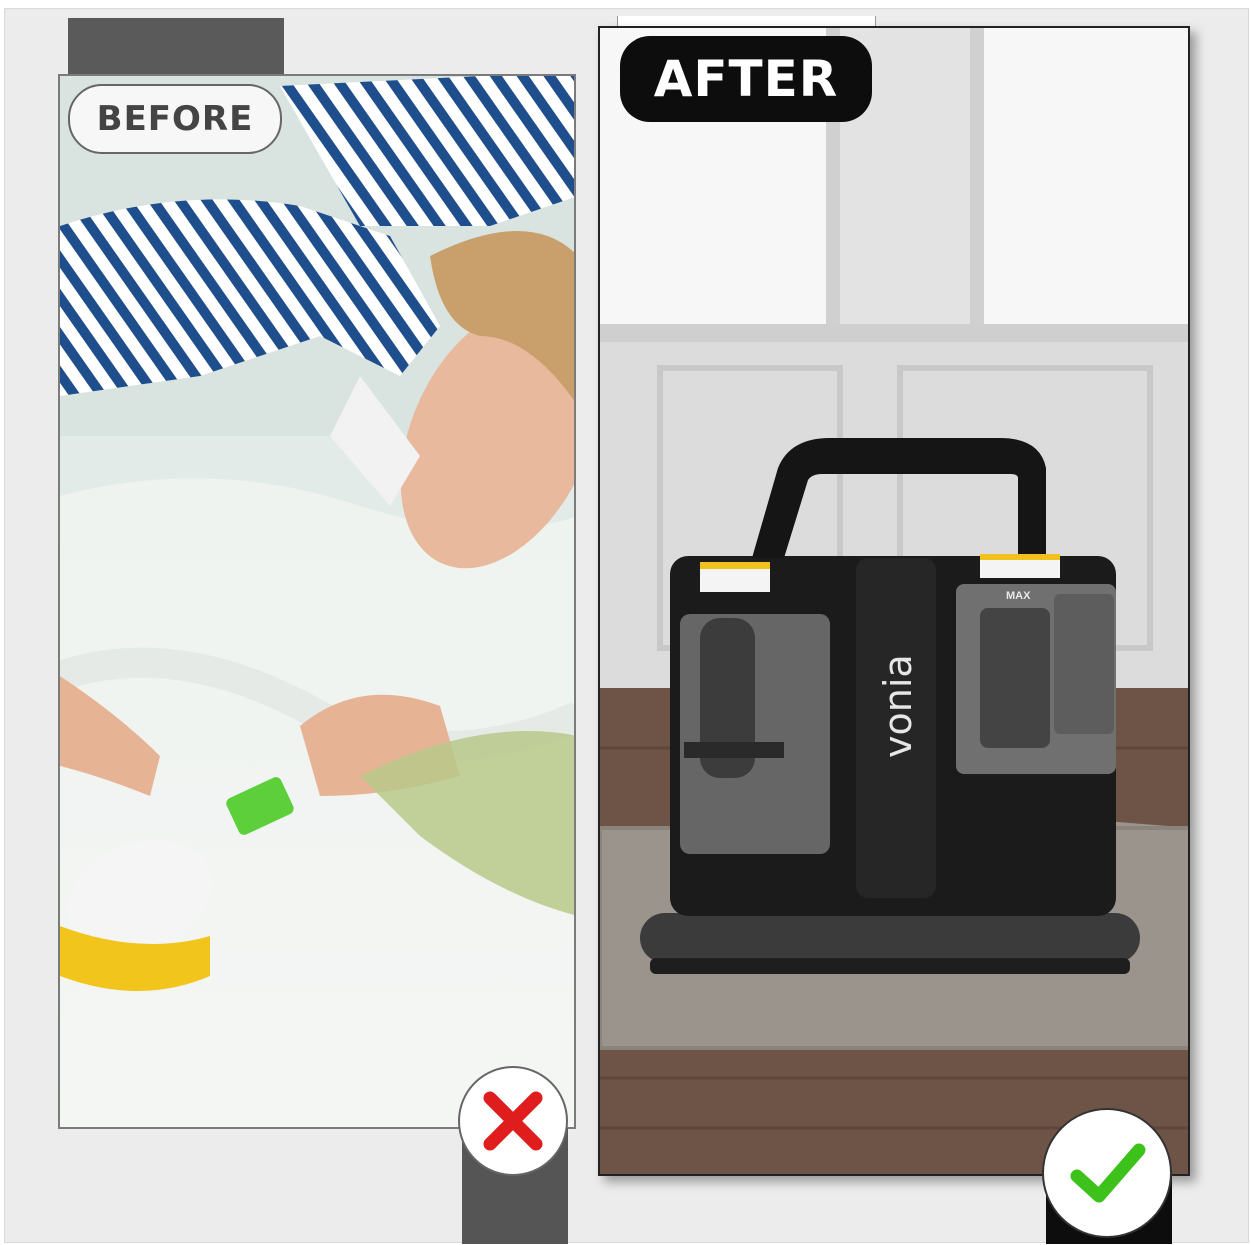 The width and height of the screenshot is (1251, 1245). Describe the element at coordinates (734, 561) in the screenshot. I see `warning-label-text: WARNING` at that location.